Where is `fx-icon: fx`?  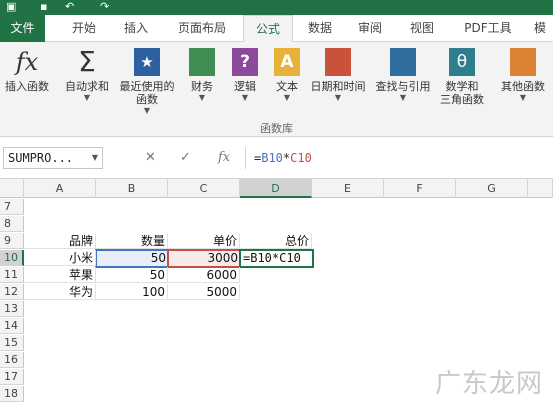
fx-icon: fx is located at coordinates (27, 62).